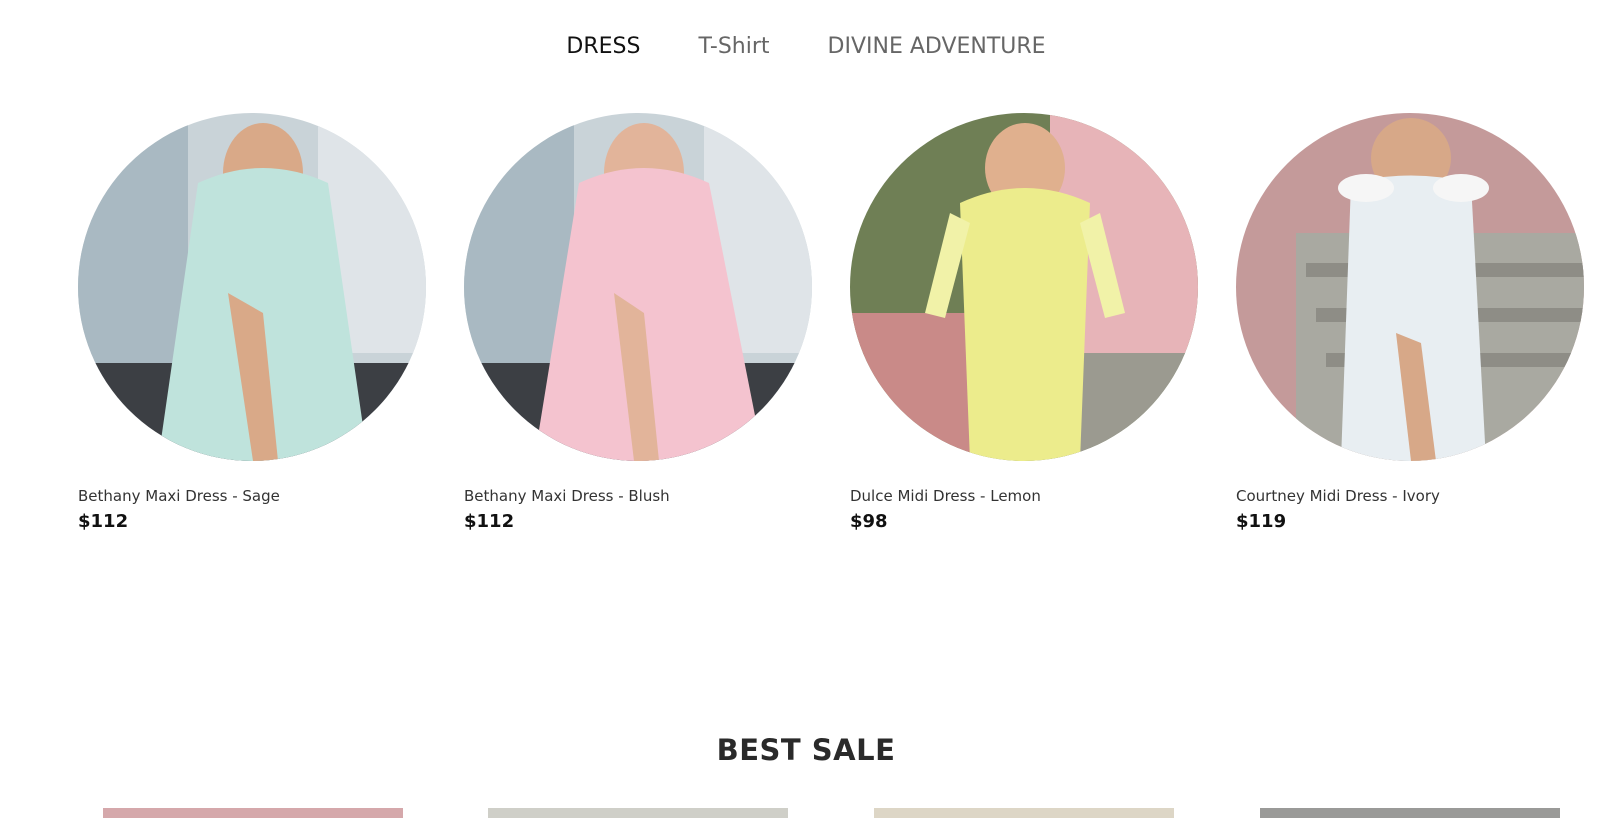 Image resolution: width=1612 pixels, height=818 pixels. I want to click on tab-dress: DRESS, so click(603, 47).